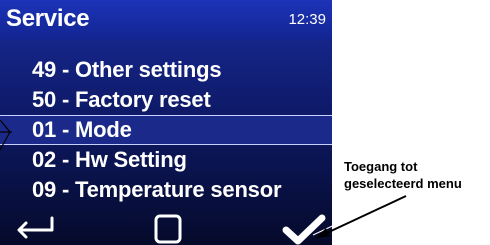 This screenshot has width=490, height=245. I want to click on back-arrow-icon, so click(35, 227).